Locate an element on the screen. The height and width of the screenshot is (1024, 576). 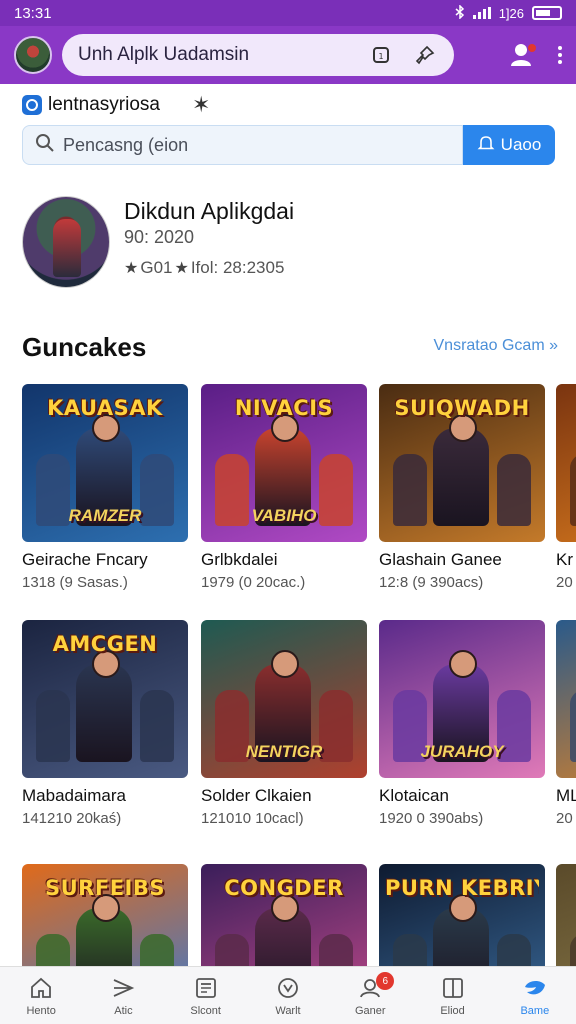
game-art-subtitle: NENTIGR is located at coordinates (284, 751).